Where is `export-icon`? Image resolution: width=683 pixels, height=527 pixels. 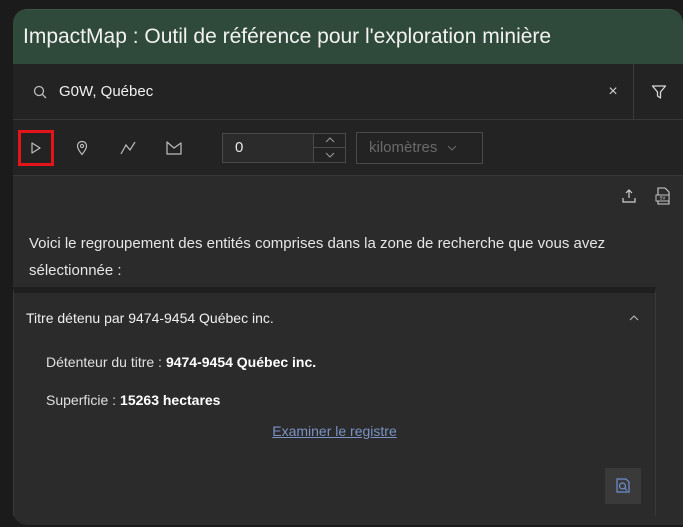 export-icon is located at coordinates (629, 196).